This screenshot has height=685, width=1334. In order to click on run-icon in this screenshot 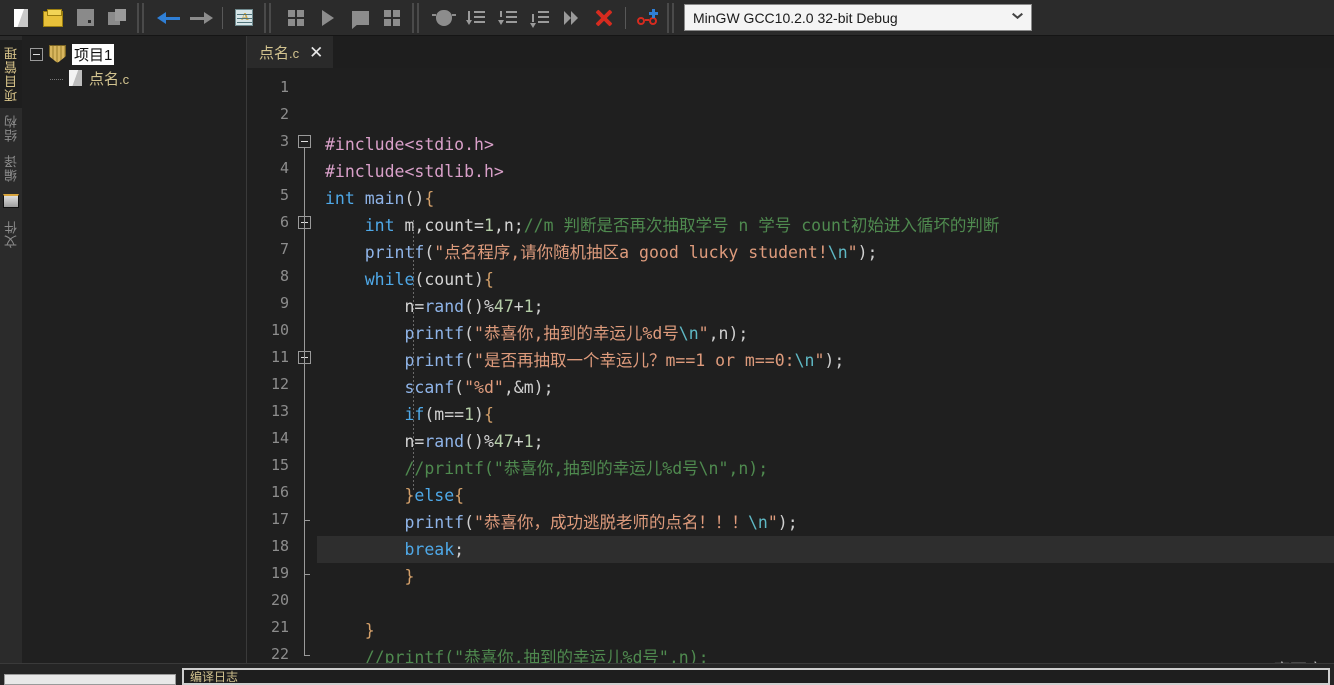, I will do `click(328, 18)`.